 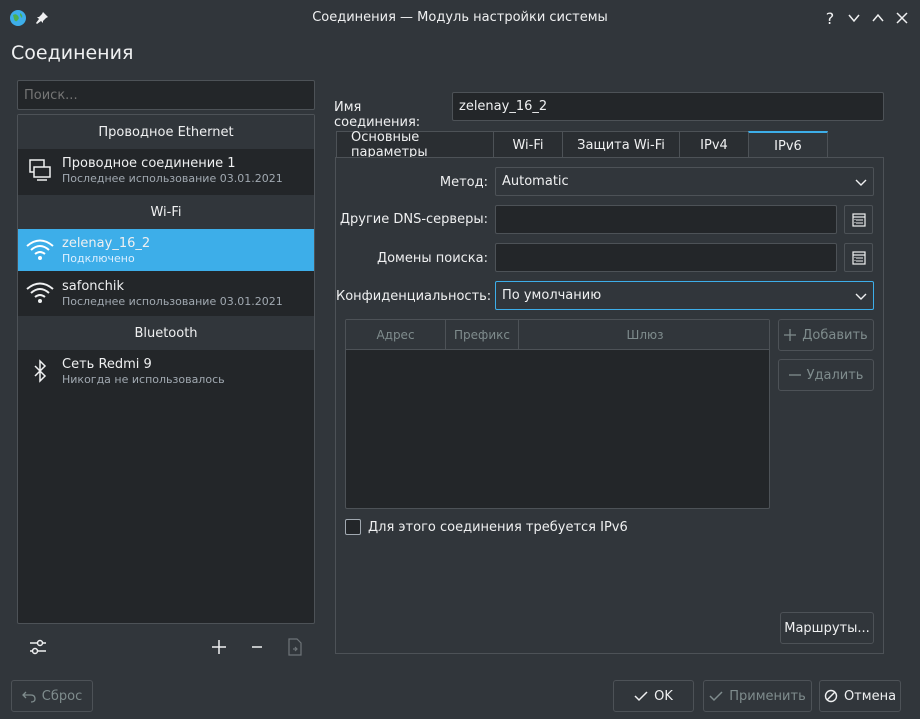 What do you see at coordinates (557, 414) in the screenshot?
I see `addresses-table: Адрес Префикс Шлюз` at bounding box center [557, 414].